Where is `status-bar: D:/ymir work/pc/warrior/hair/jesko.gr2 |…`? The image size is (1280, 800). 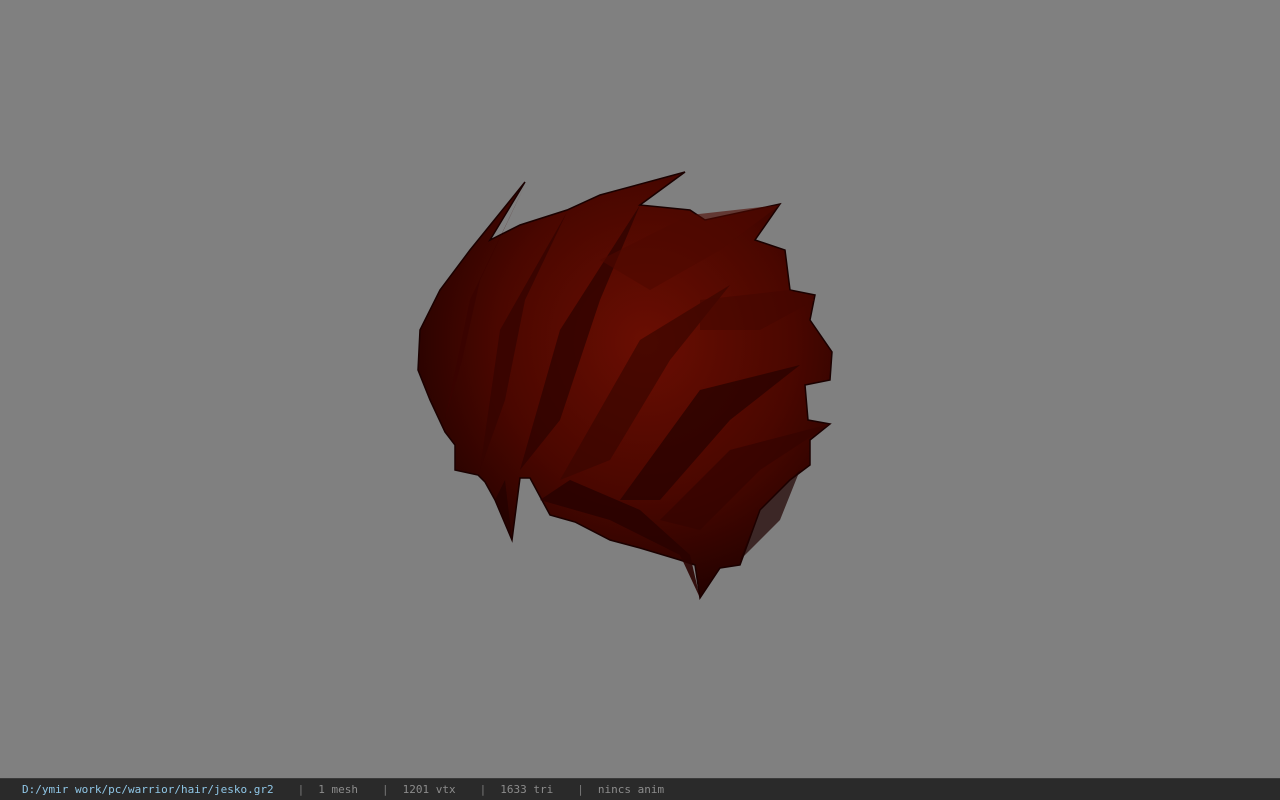
status-bar: D:/ymir work/pc/warrior/hair/jesko.gr2 |… is located at coordinates (640, 789).